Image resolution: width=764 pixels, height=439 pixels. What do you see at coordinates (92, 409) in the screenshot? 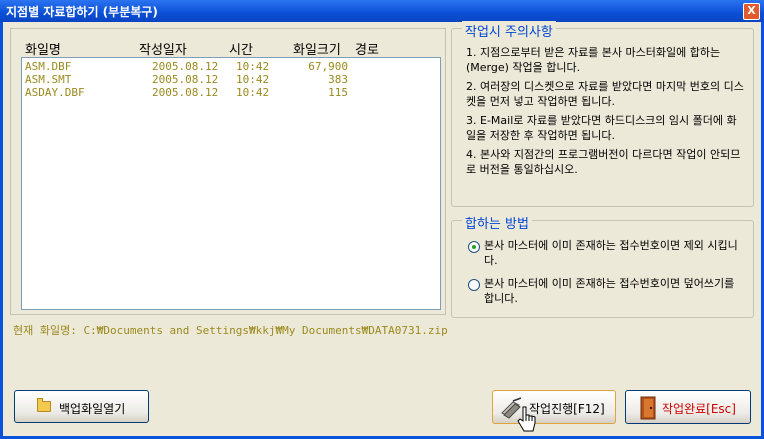
I see `open-backup-label: 백업화일열기` at bounding box center [92, 409].